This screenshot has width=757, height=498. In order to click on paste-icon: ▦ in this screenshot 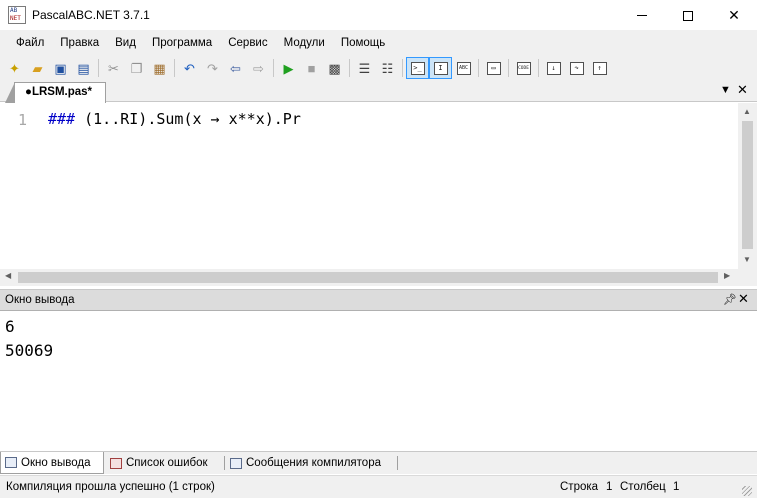, I will do `click(159, 68)`.